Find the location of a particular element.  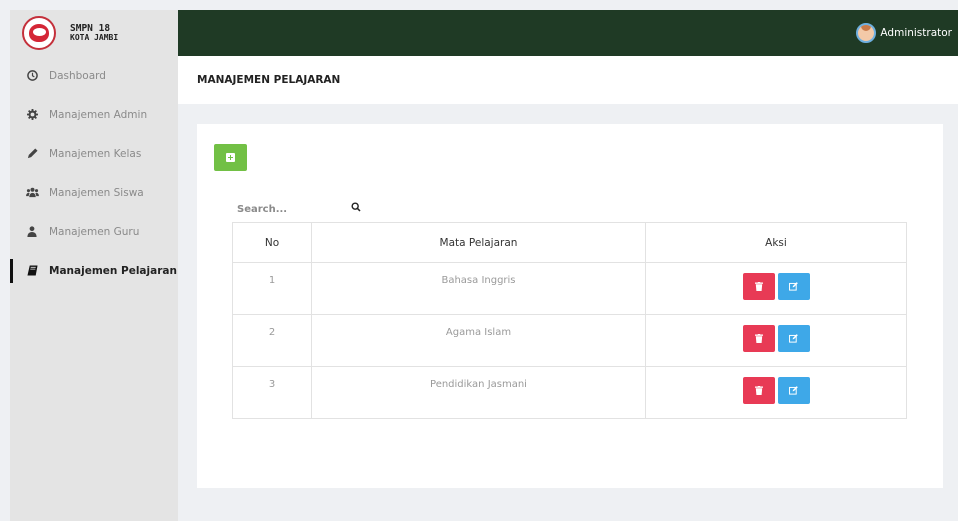

sidebar-item-label: Manajemen Siswa is located at coordinates (96, 192).